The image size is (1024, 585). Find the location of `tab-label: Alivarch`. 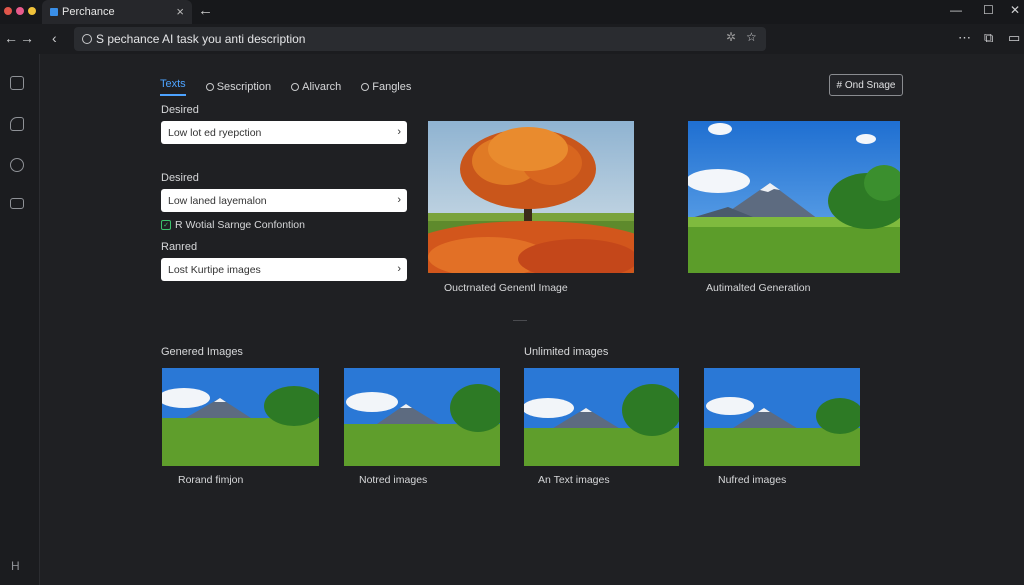

tab-label: Alivarch is located at coordinates (322, 87).